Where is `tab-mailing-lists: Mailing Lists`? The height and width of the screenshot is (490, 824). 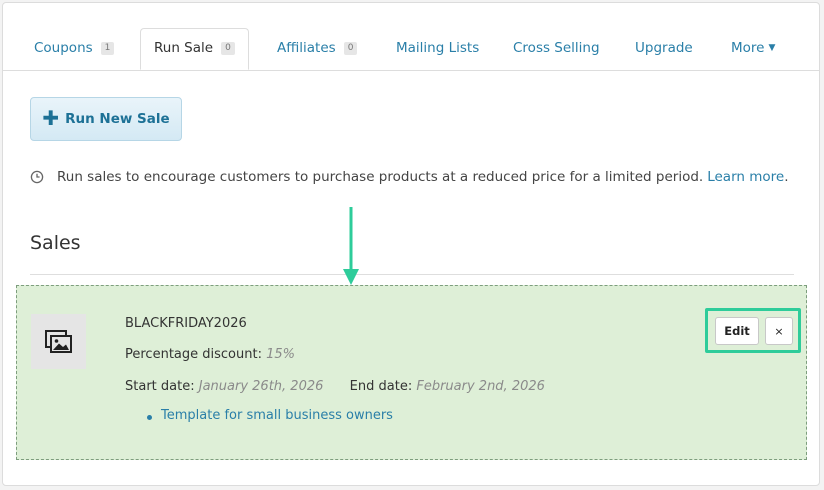 tab-mailing-lists: Mailing Lists is located at coordinates (437, 48).